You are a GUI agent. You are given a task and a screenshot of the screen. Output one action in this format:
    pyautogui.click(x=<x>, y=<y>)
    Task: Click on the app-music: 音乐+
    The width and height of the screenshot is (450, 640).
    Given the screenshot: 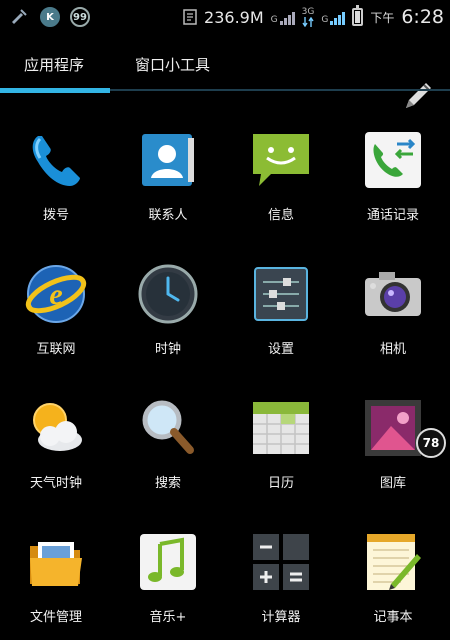 What is the action you would take?
    pyautogui.click(x=168, y=572)
    